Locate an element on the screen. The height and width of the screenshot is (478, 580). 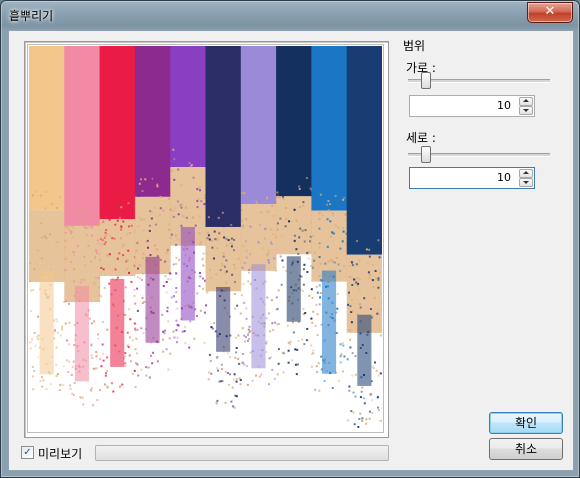
title-bar: 흩뿌리기 ✕ is located at coordinates (290, 15).